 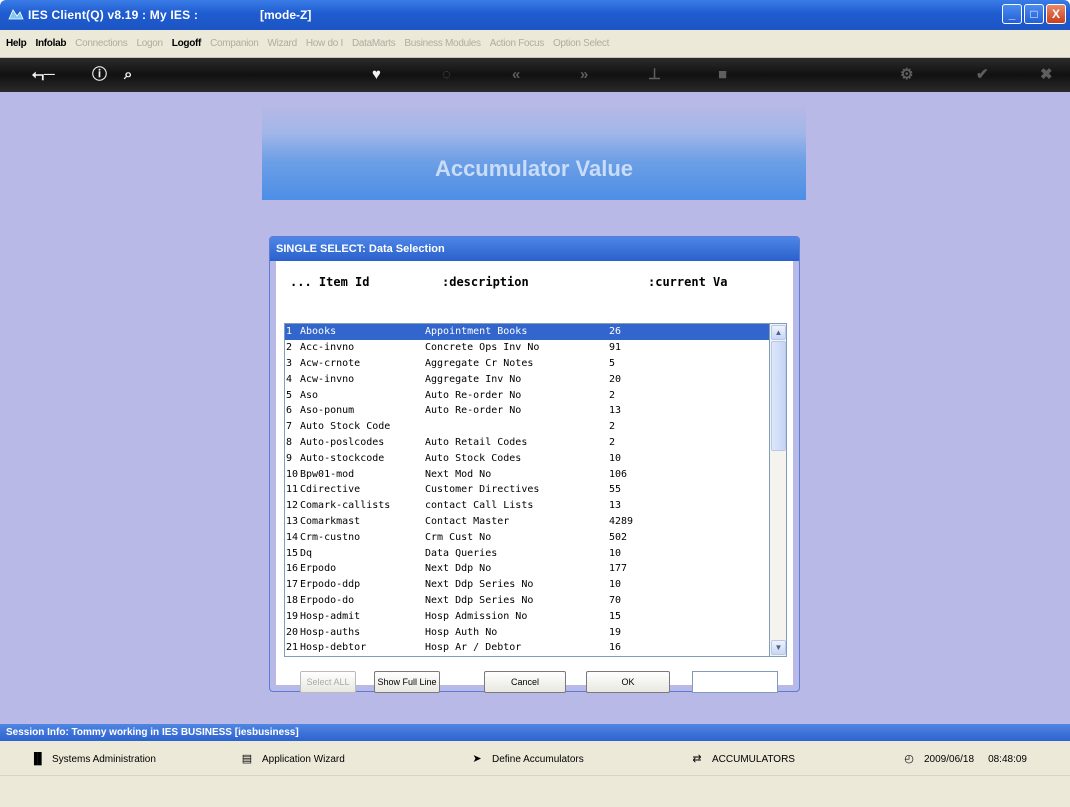 What do you see at coordinates (442, 43) in the screenshot?
I see `menu-business-modules: Business Modules` at bounding box center [442, 43].